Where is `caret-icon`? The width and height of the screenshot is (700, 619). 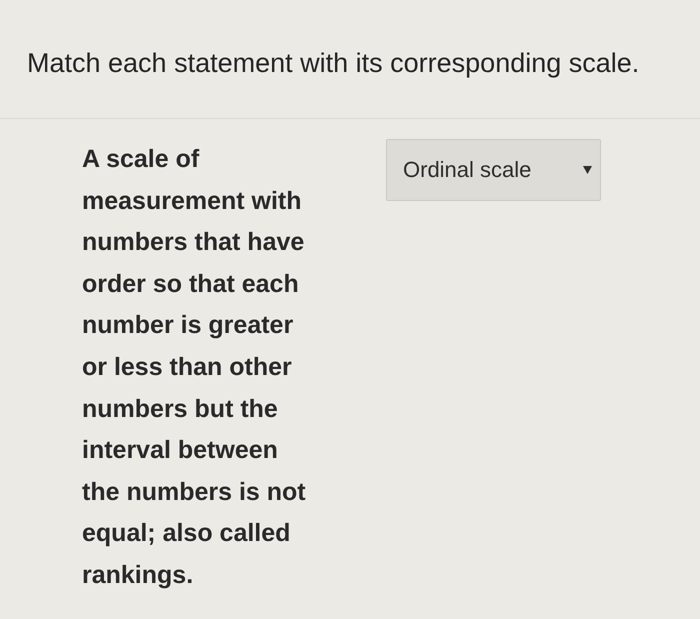 caret-icon is located at coordinates (587, 170).